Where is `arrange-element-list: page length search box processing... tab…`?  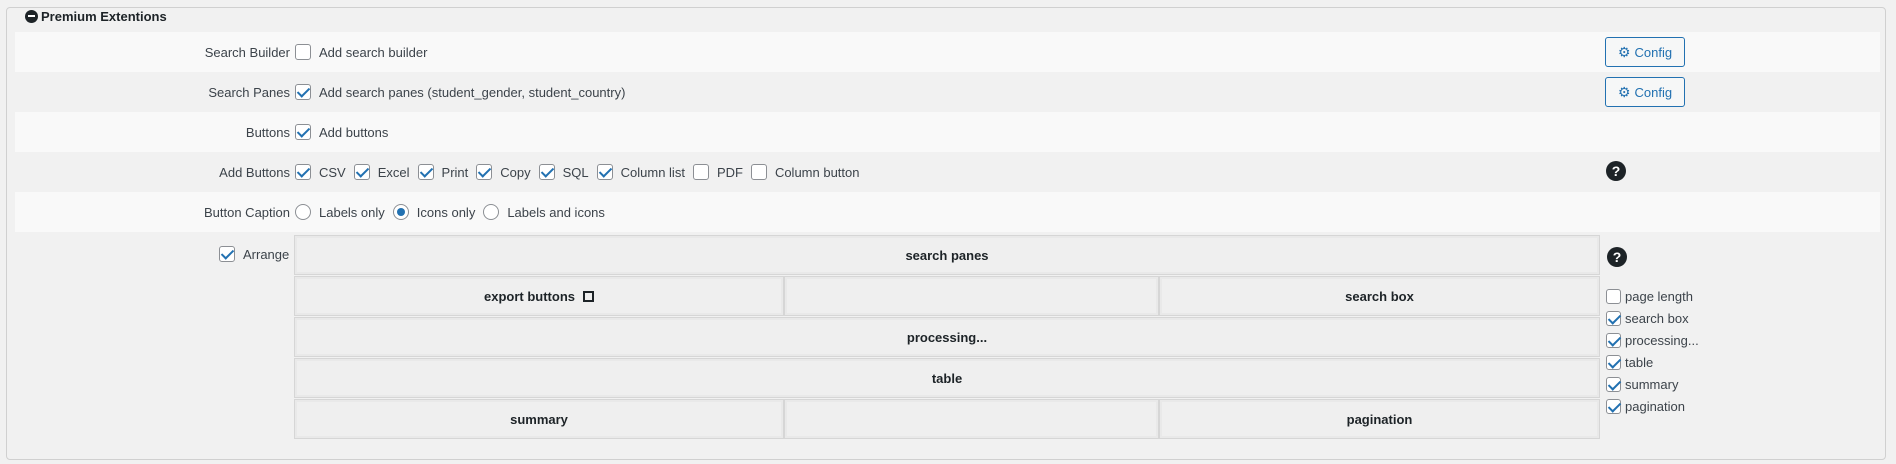
arrange-element-list: page length search box processing... tab… is located at coordinates (1652, 351).